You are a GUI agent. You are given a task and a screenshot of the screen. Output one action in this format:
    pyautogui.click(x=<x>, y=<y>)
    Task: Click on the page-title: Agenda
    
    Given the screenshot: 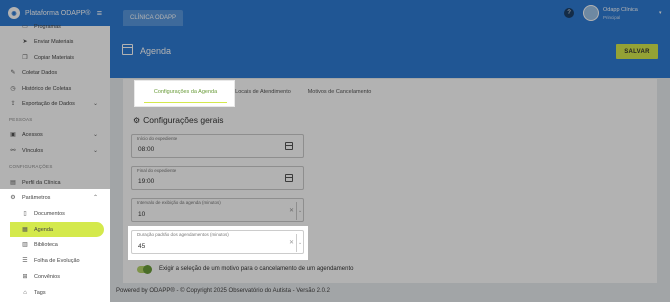 What is the action you would take?
    pyautogui.click(x=156, y=51)
    